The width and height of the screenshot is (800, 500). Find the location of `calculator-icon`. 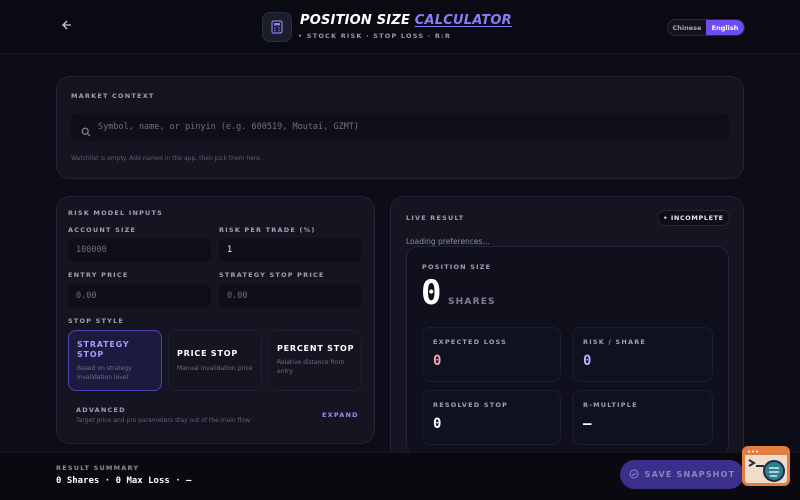

calculator-icon is located at coordinates (277, 27).